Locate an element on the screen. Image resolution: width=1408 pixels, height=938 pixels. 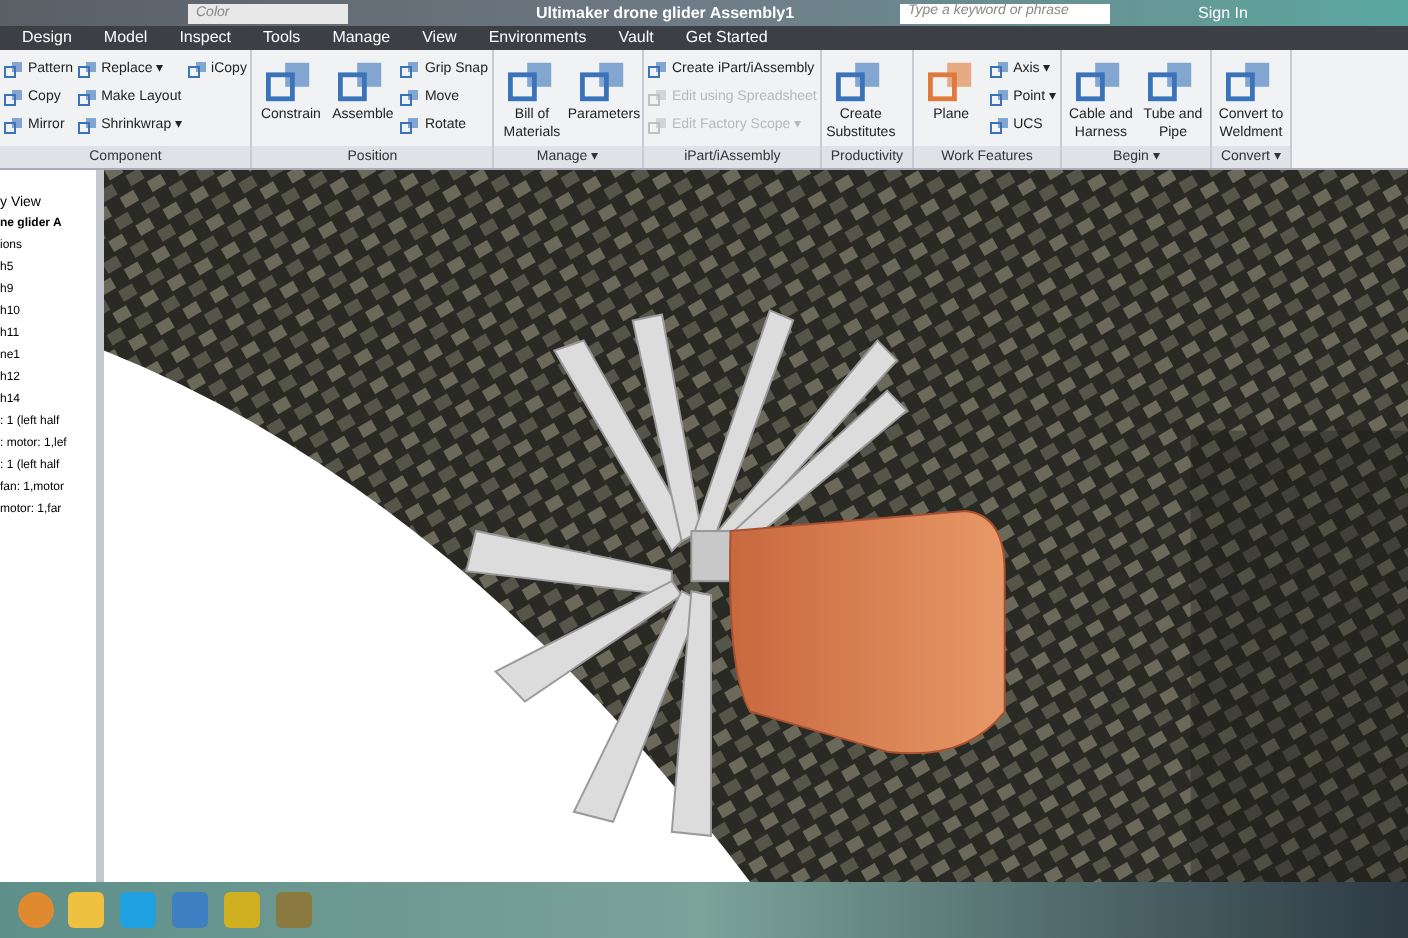
ribbon-tab: Tools is located at coordinates (282, 38).